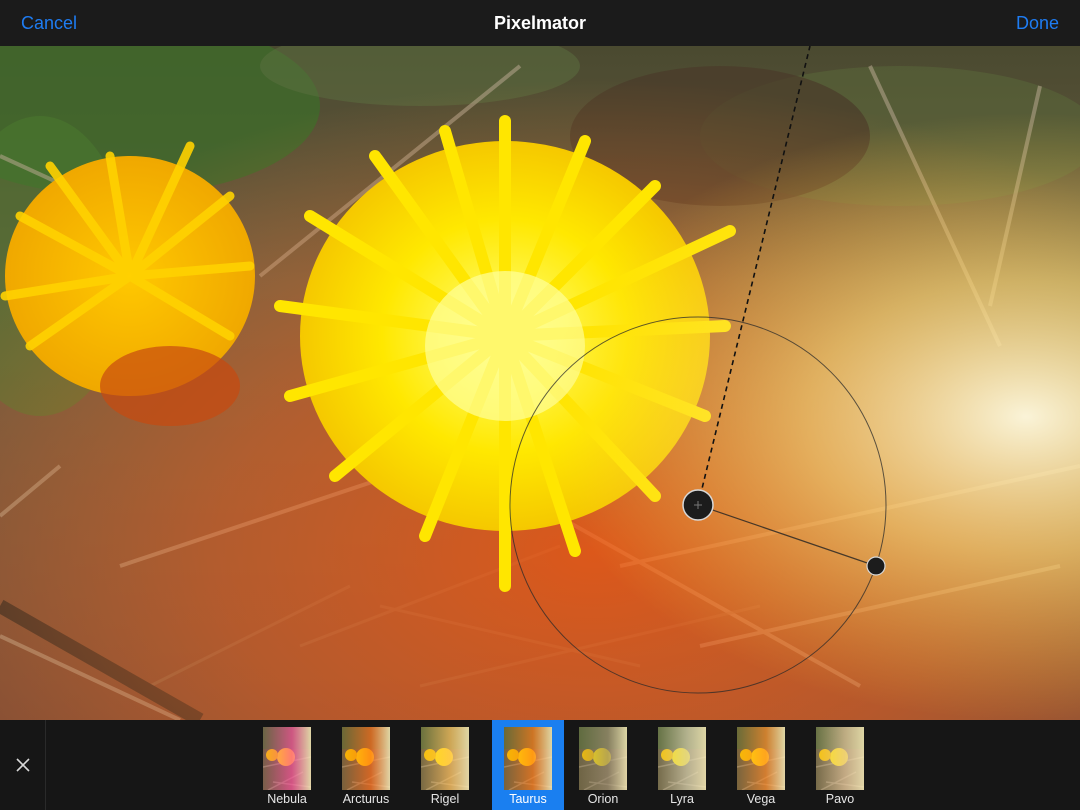 This screenshot has height=810, width=1080. Describe the element at coordinates (445, 799) in the screenshot. I see `preset-label: Rigel` at that location.